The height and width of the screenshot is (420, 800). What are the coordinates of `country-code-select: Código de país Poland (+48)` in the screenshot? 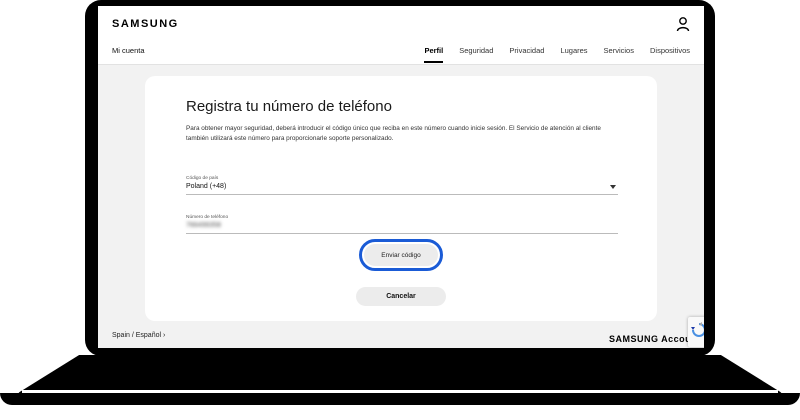 It's located at (402, 185).